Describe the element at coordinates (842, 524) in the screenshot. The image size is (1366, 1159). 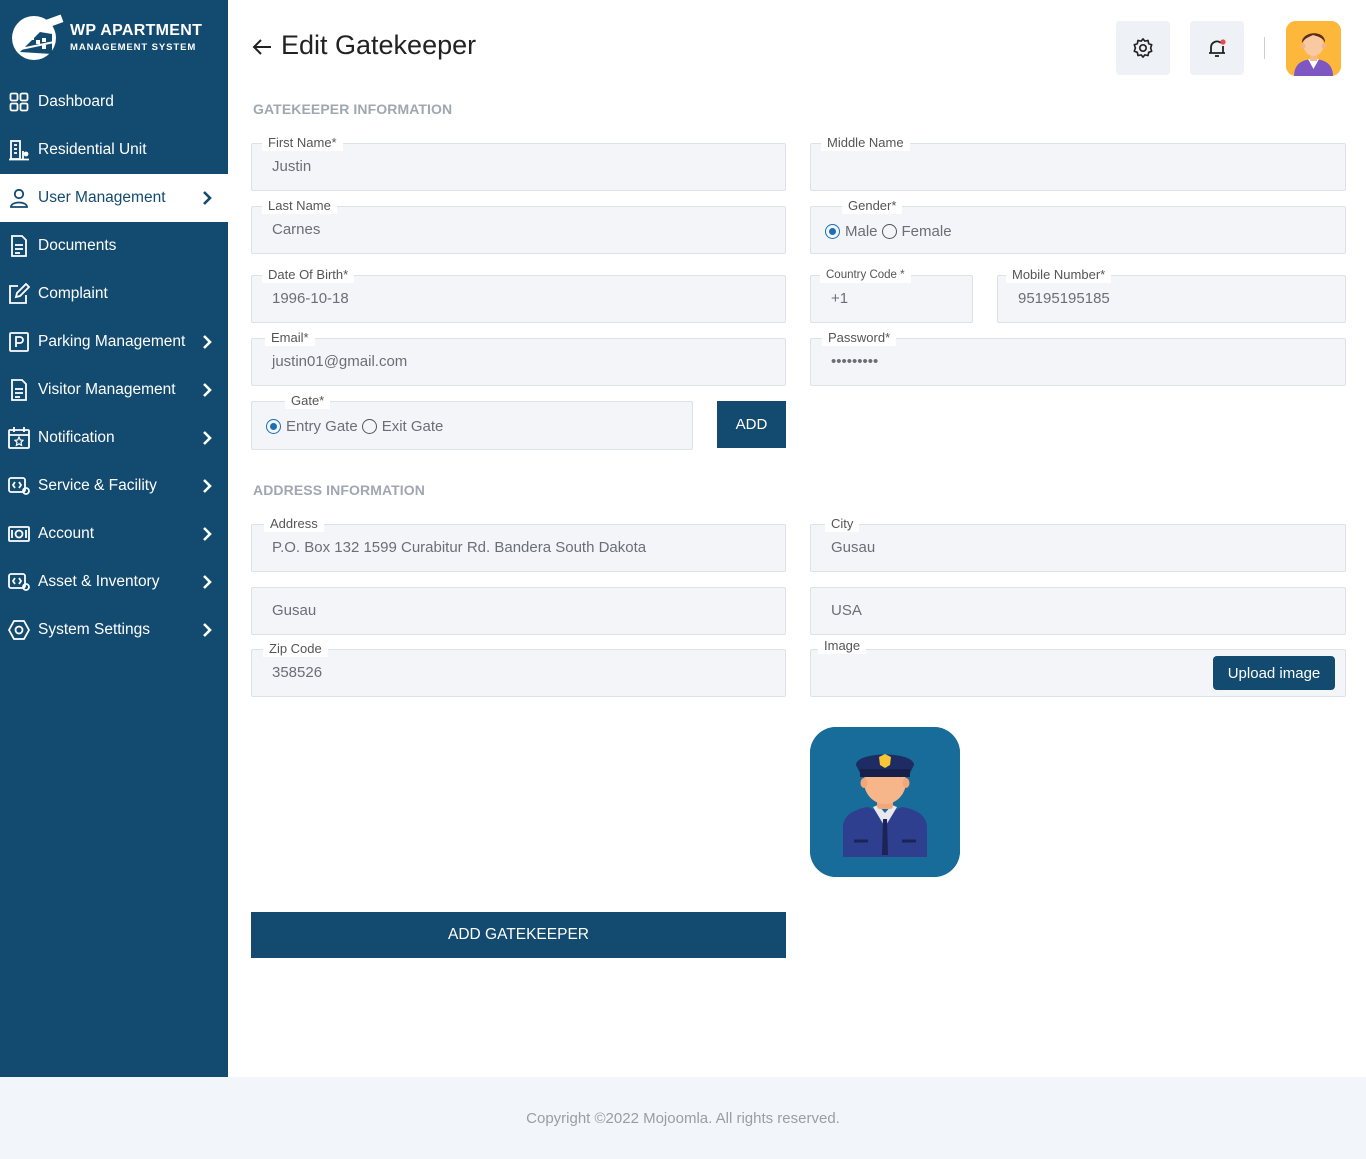
I see `city-label: City` at that location.